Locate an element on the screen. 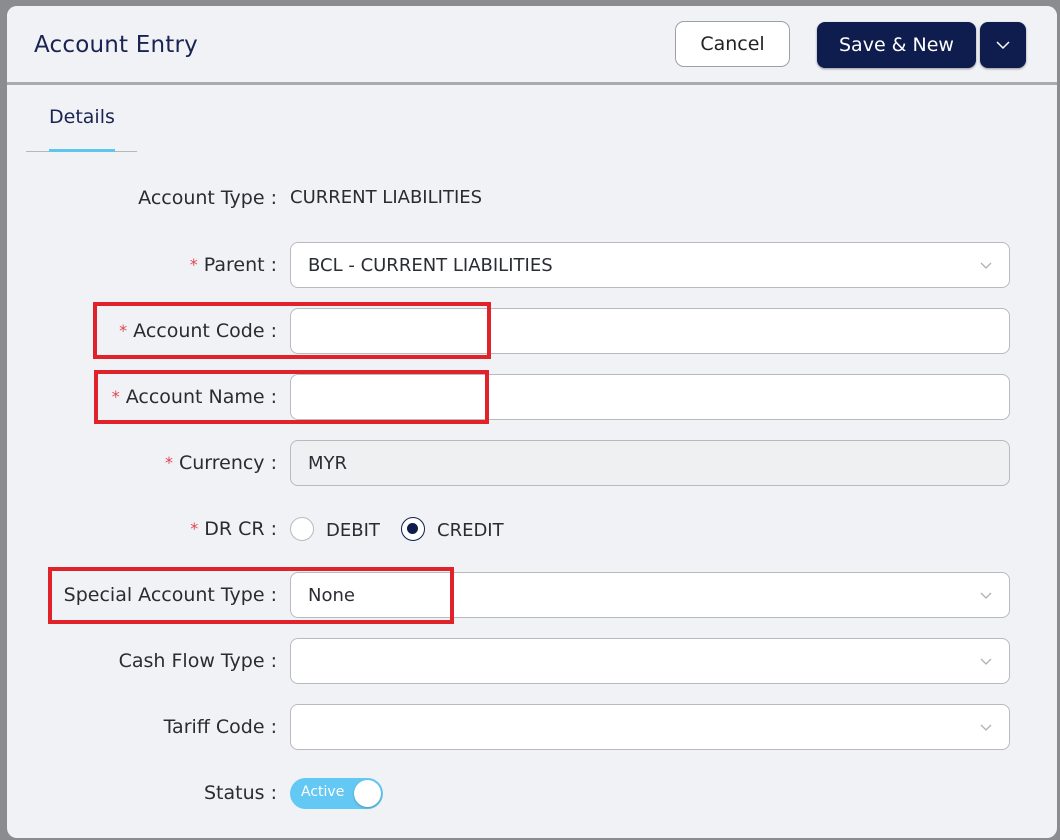 The image size is (1060, 840). cash-flow-type-select is located at coordinates (650, 661).